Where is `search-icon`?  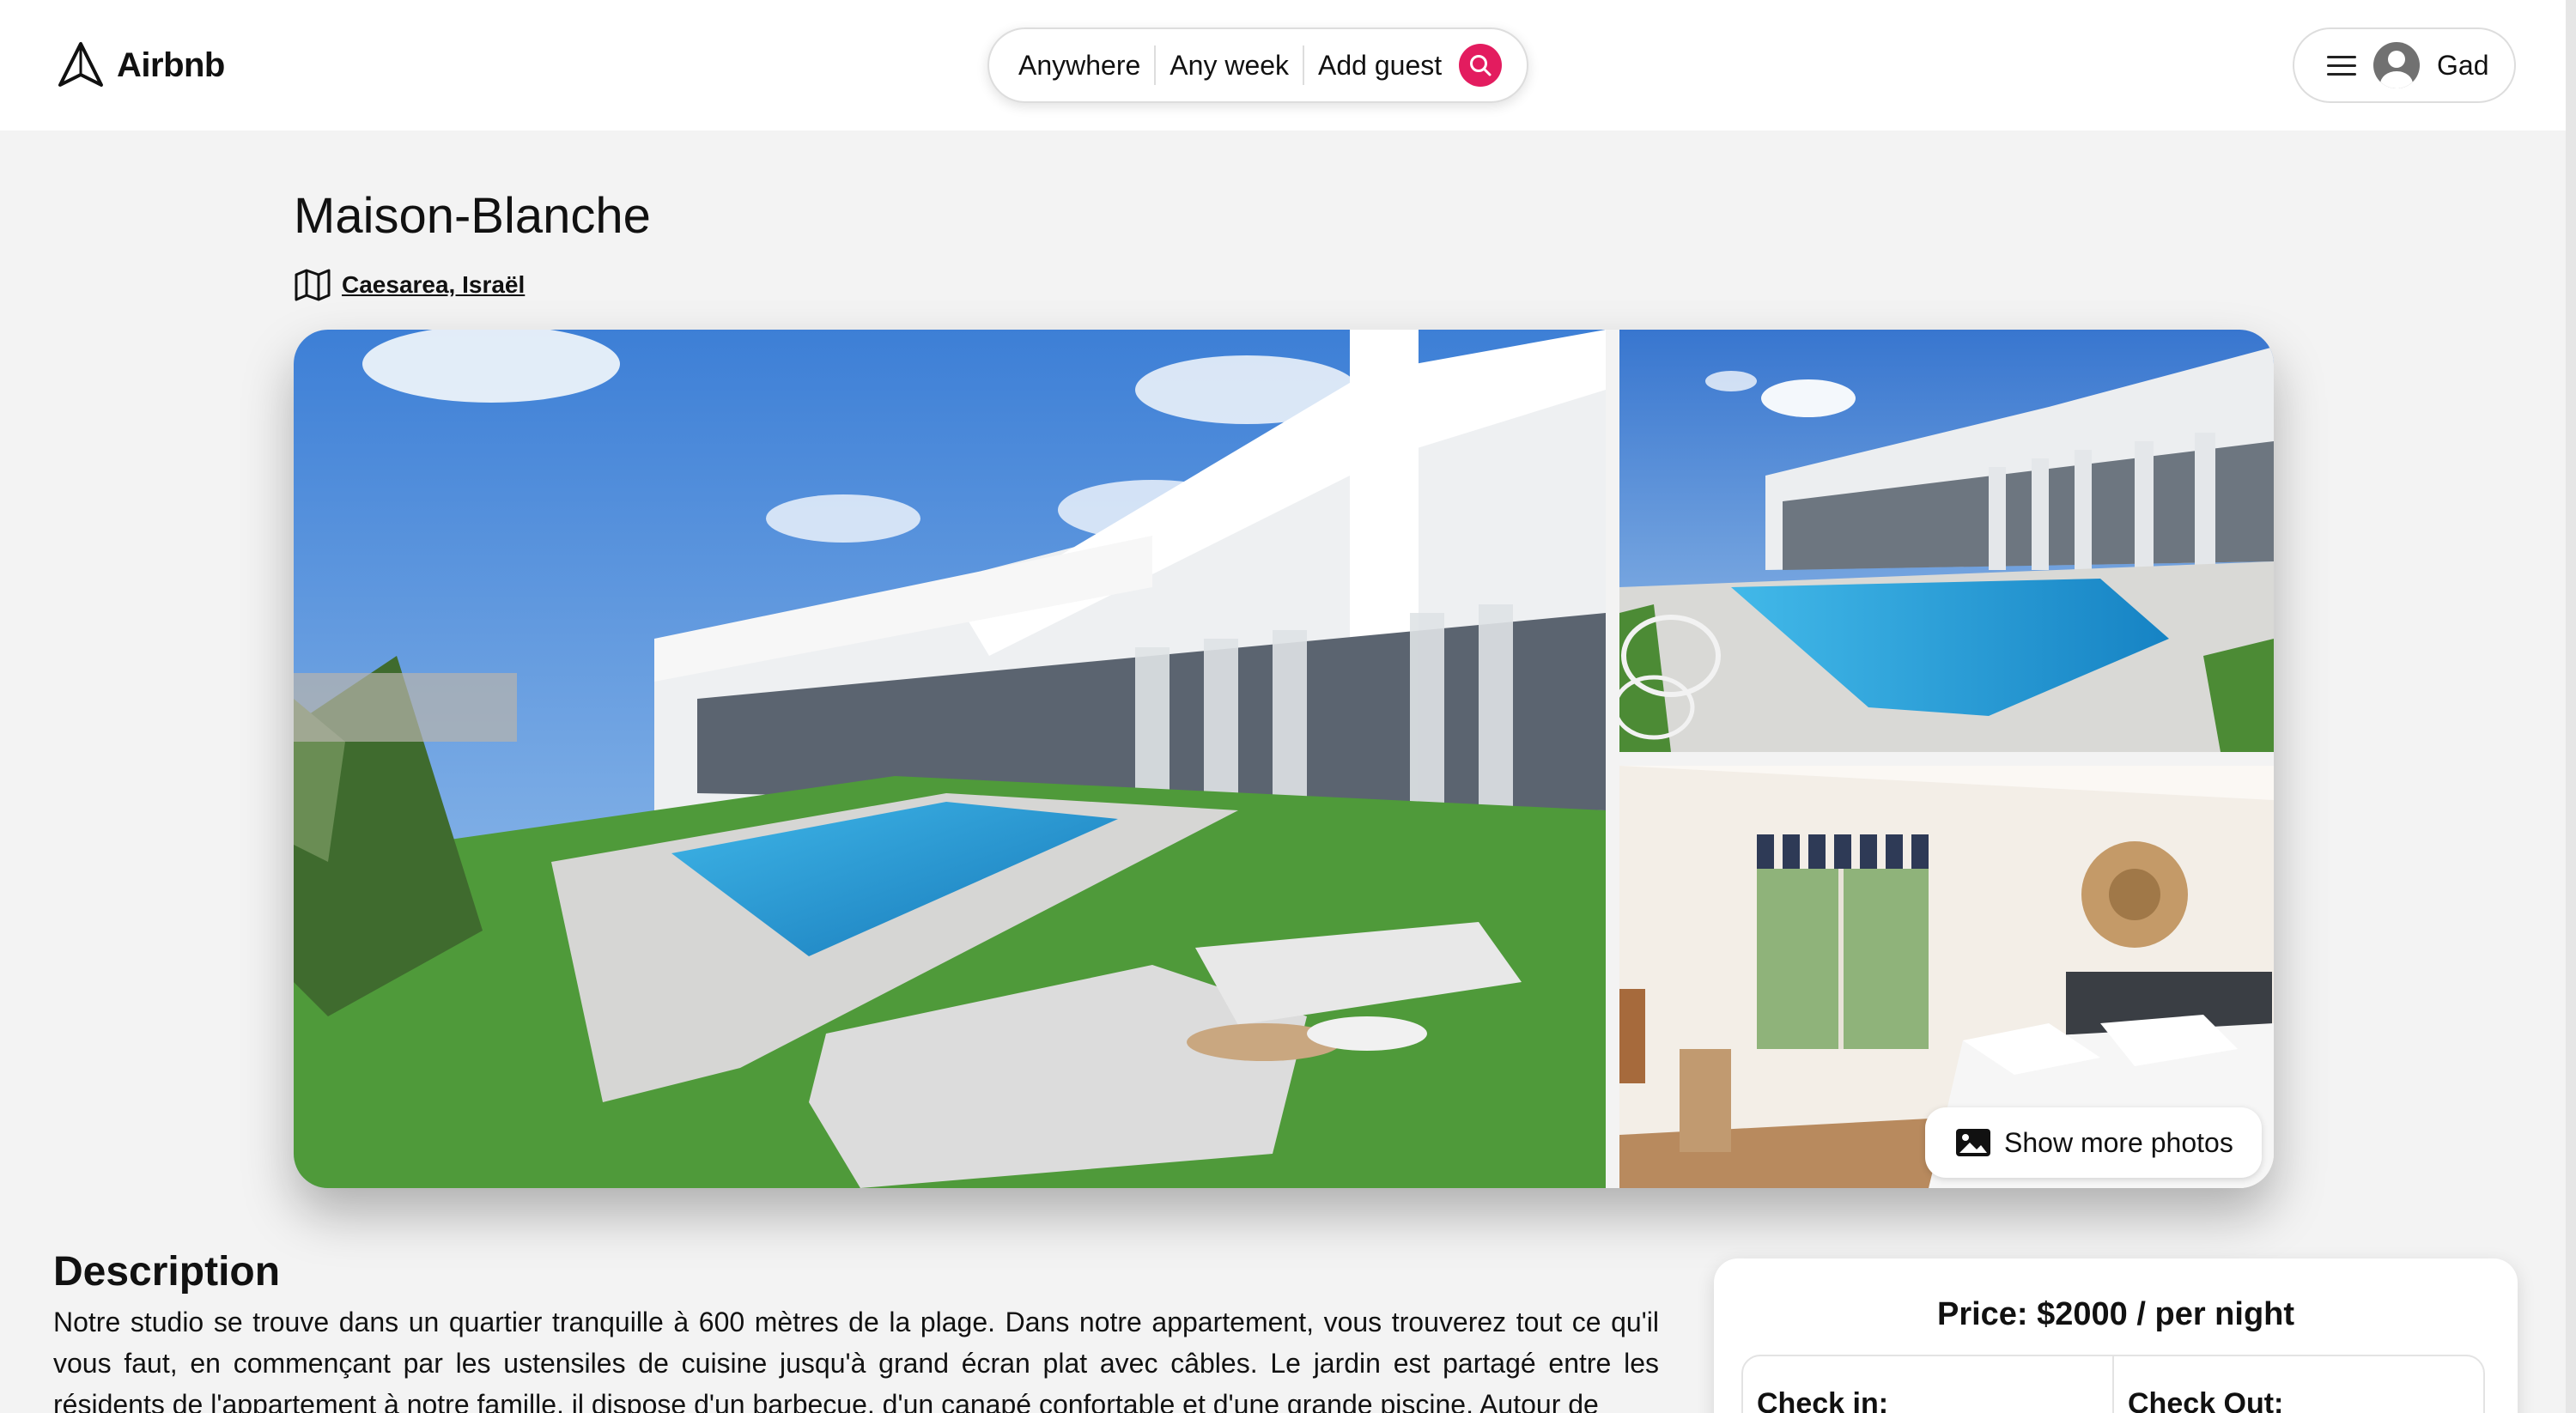 search-icon is located at coordinates (1481, 65).